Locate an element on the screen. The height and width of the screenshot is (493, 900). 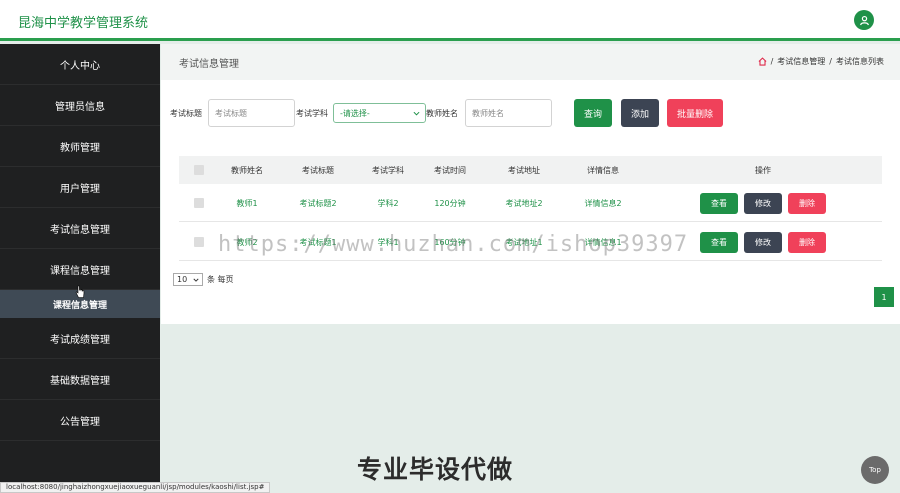
column-header-time: 考试时间 is located at coordinates (450, 170).